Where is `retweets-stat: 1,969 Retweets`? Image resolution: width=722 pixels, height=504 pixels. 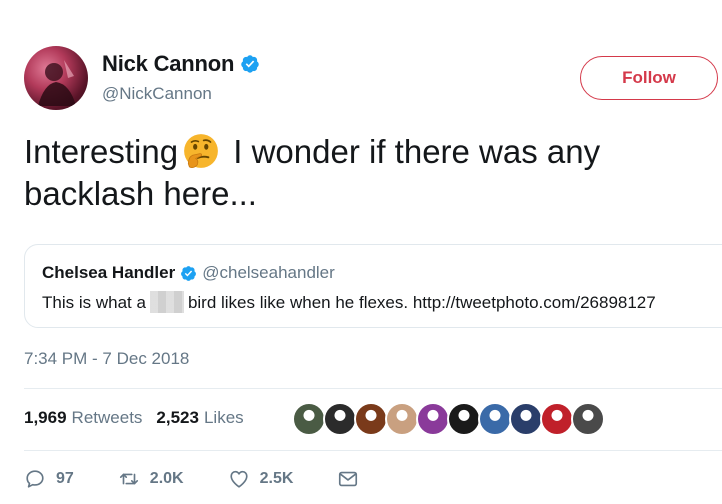 retweets-stat: 1,969 Retweets is located at coordinates (83, 418).